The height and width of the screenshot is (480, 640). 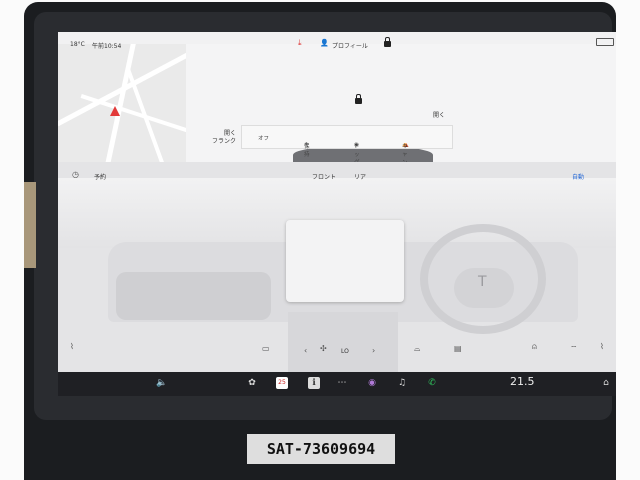 I want to click on camera-icon: ◉, so click(x=372, y=383).